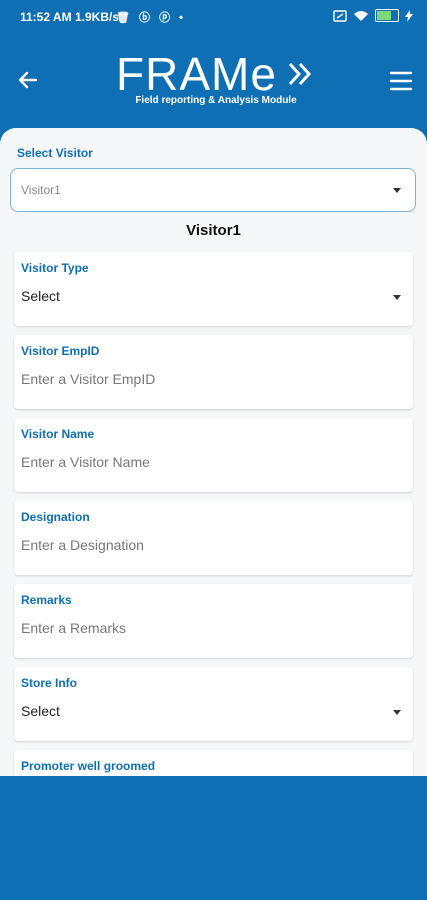 This screenshot has height=900, width=427. What do you see at coordinates (373, 15) in the screenshot?
I see `status-right-icons` at bounding box center [373, 15].